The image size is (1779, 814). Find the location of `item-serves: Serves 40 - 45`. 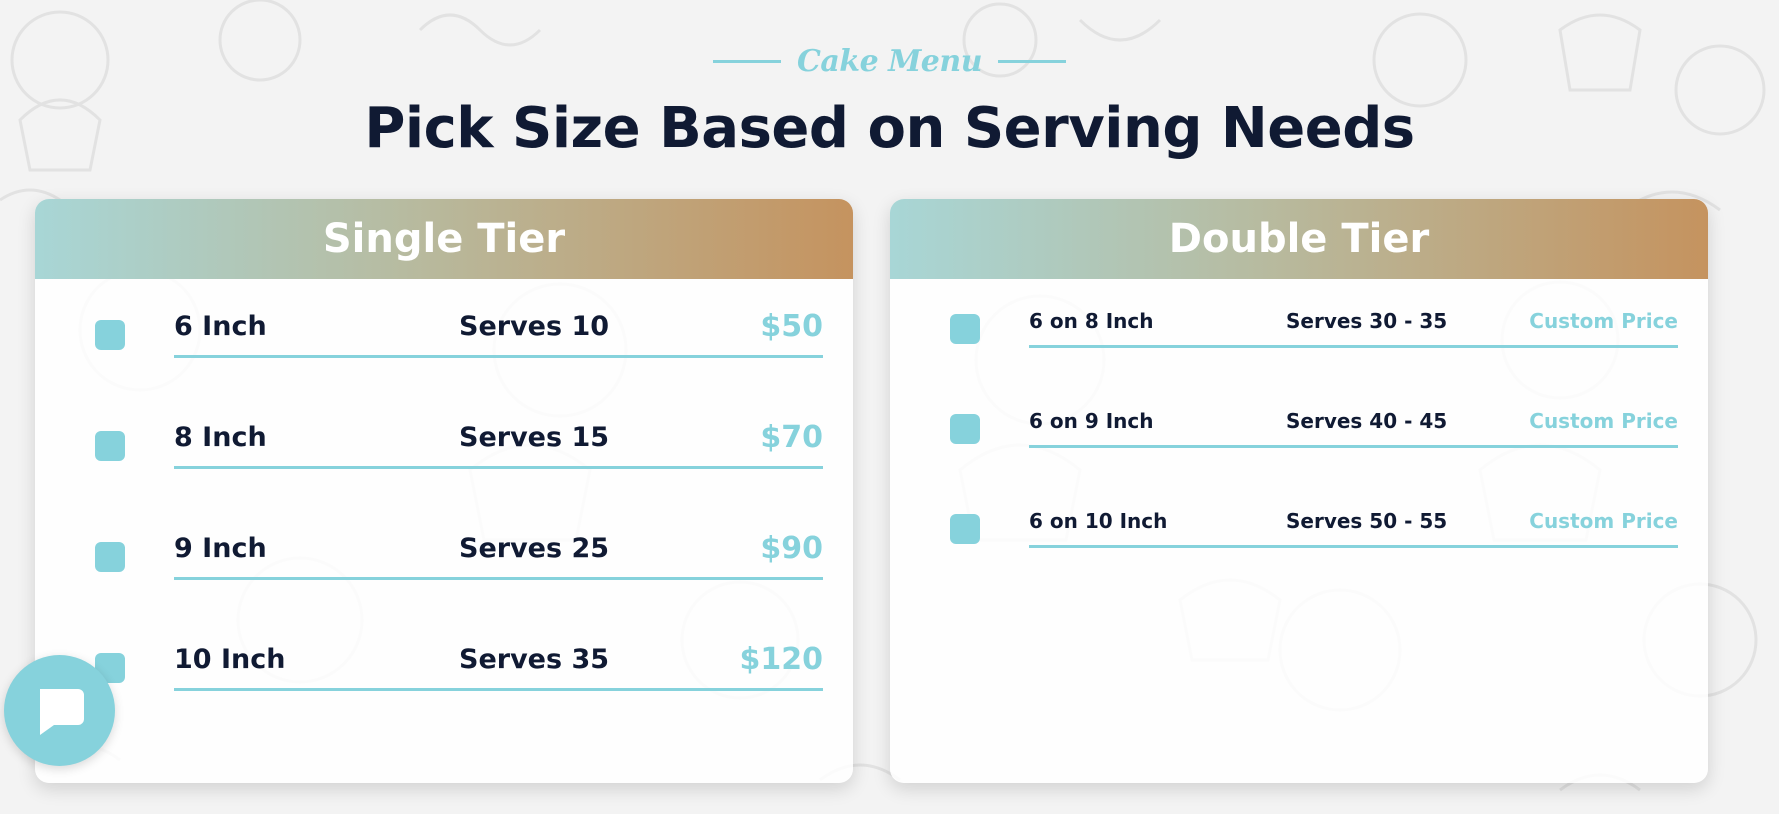

item-serves: Serves 40 - 45 is located at coordinates (1367, 421).